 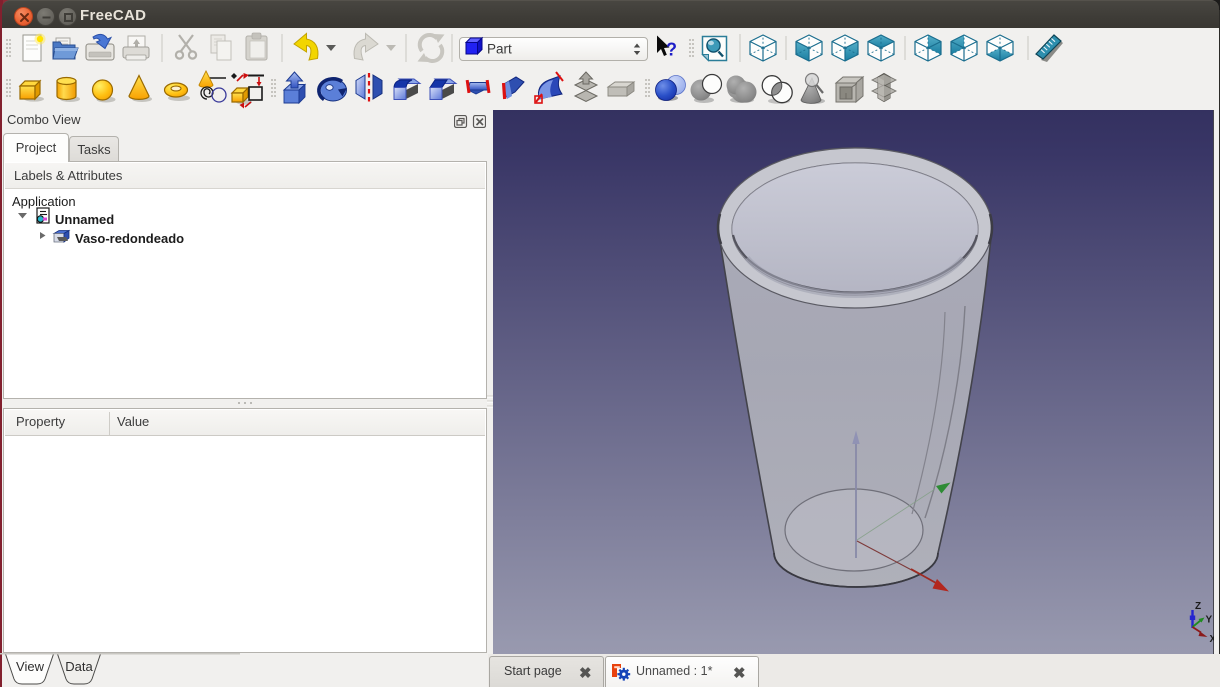 I want to click on svg-text: Z, so click(x=1198, y=606).